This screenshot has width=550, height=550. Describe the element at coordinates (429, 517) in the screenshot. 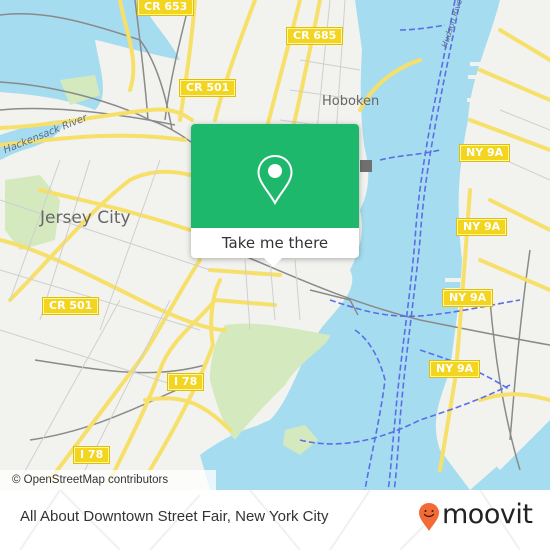

I see `moovit-smiley-pin-icon` at that location.